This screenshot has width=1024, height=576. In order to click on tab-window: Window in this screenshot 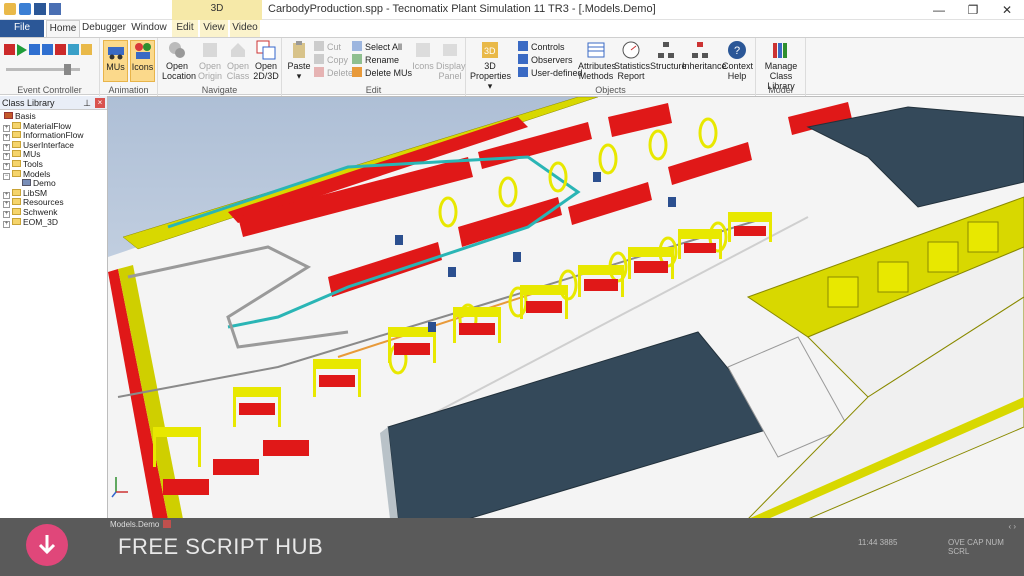, I will do `click(149, 28)`.